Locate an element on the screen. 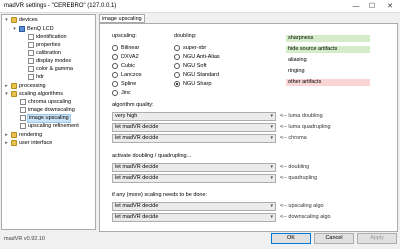  tree-item-label: processing is located at coordinates (32, 86).